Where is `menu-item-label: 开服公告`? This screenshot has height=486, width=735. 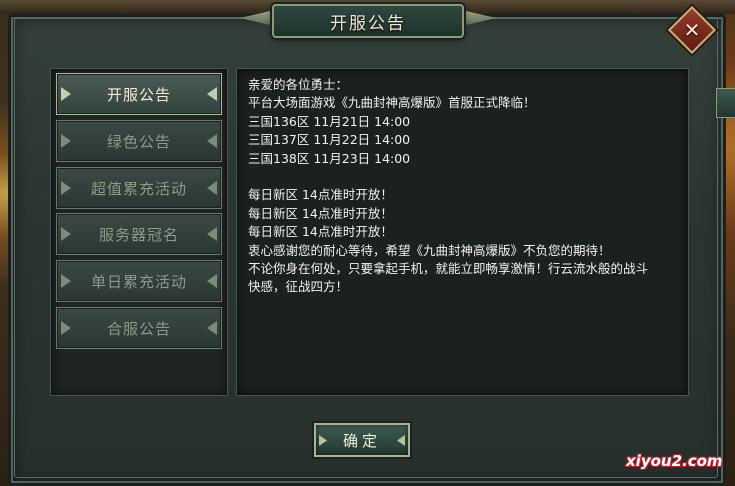 menu-item-label: 开服公告 is located at coordinates (138, 94).